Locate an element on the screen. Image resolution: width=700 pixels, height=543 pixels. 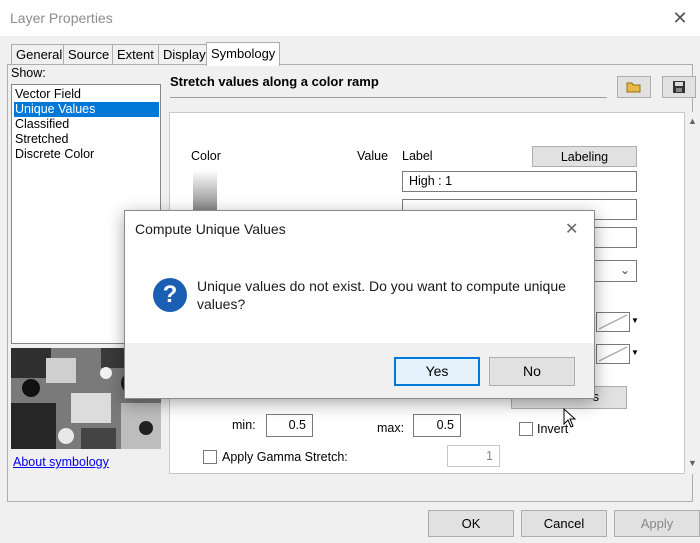
mouse-cursor-icon is located at coordinates (570, 419).